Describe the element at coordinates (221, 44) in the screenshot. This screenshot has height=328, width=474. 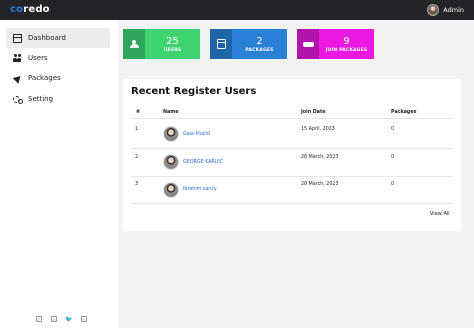
I see `calendar-icon` at that location.